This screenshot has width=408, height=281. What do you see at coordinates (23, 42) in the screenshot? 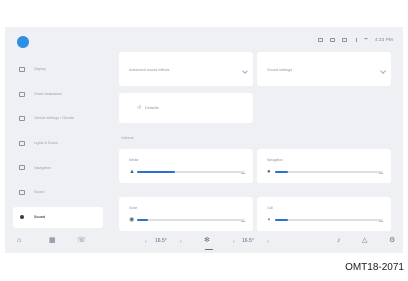
I see `brand-logo-icon` at bounding box center [23, 42].